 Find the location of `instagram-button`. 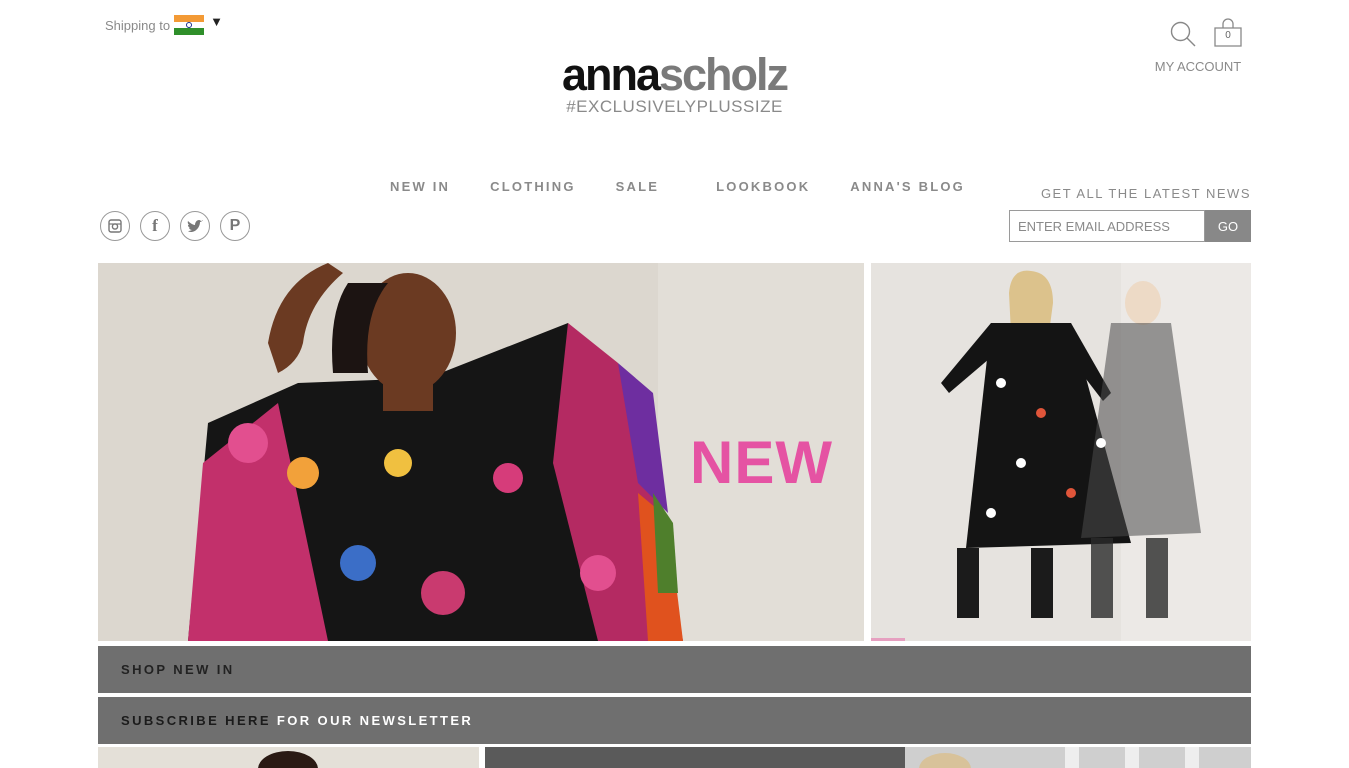

instagram-button is located at coordinates (115, 226).